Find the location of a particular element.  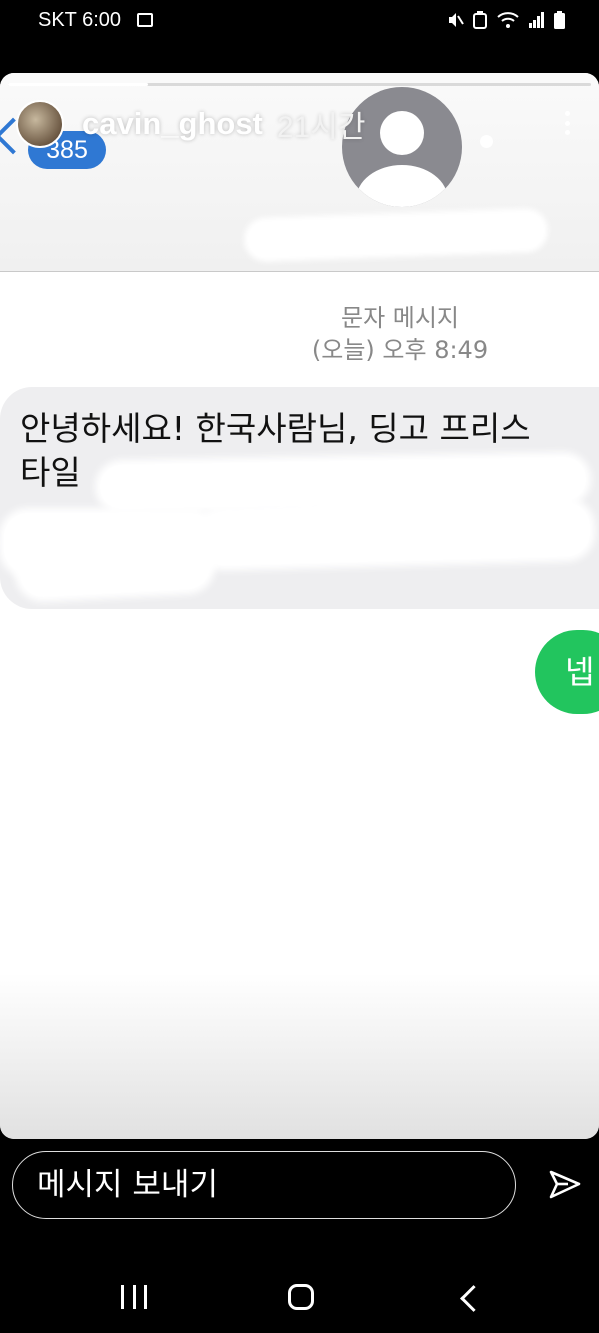

message-reply-input: 메시지 보내기 is located at coordinates (264, 1185).